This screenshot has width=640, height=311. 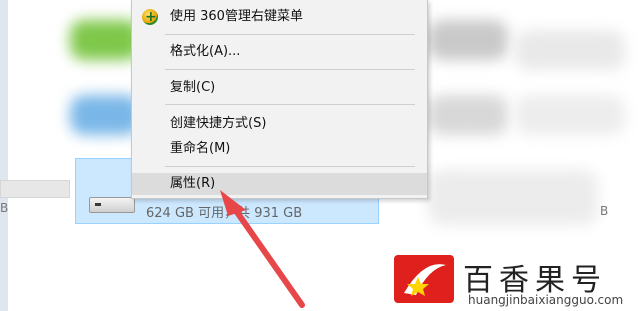 I want to click on watermark-url: huangjinbaixiangguo.com, so click(x=546, y=300).